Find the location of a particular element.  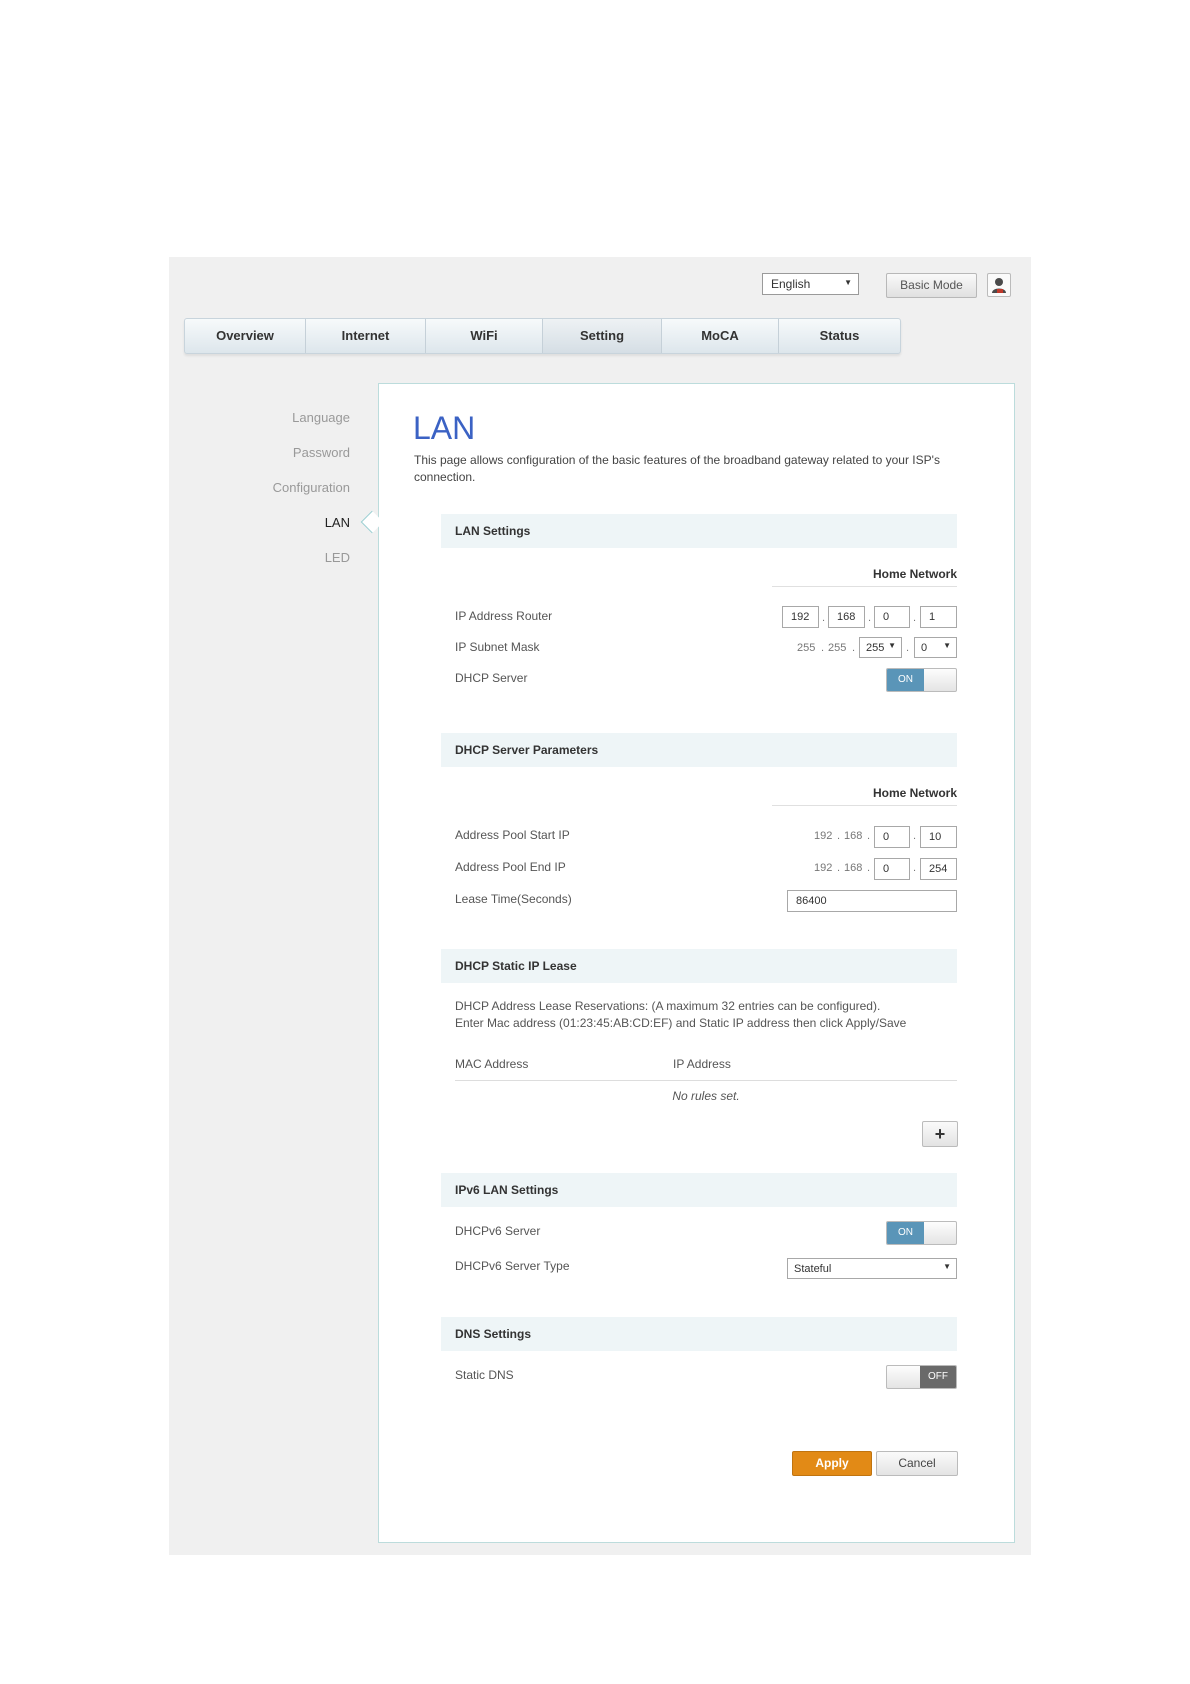

subnet-mask-label: IP Subnet Mask is located at coordinates (497, 647).